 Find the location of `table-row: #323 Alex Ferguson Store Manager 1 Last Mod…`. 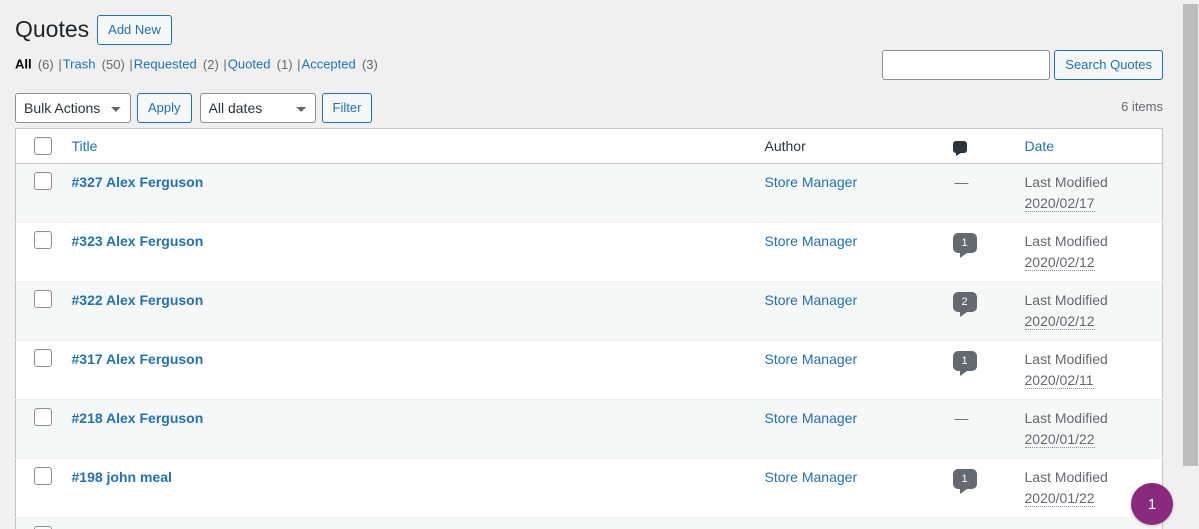

table-row: #323 Alex Ferguson Store Manager 1 Last Mod… is located at coordinates (589, 252).